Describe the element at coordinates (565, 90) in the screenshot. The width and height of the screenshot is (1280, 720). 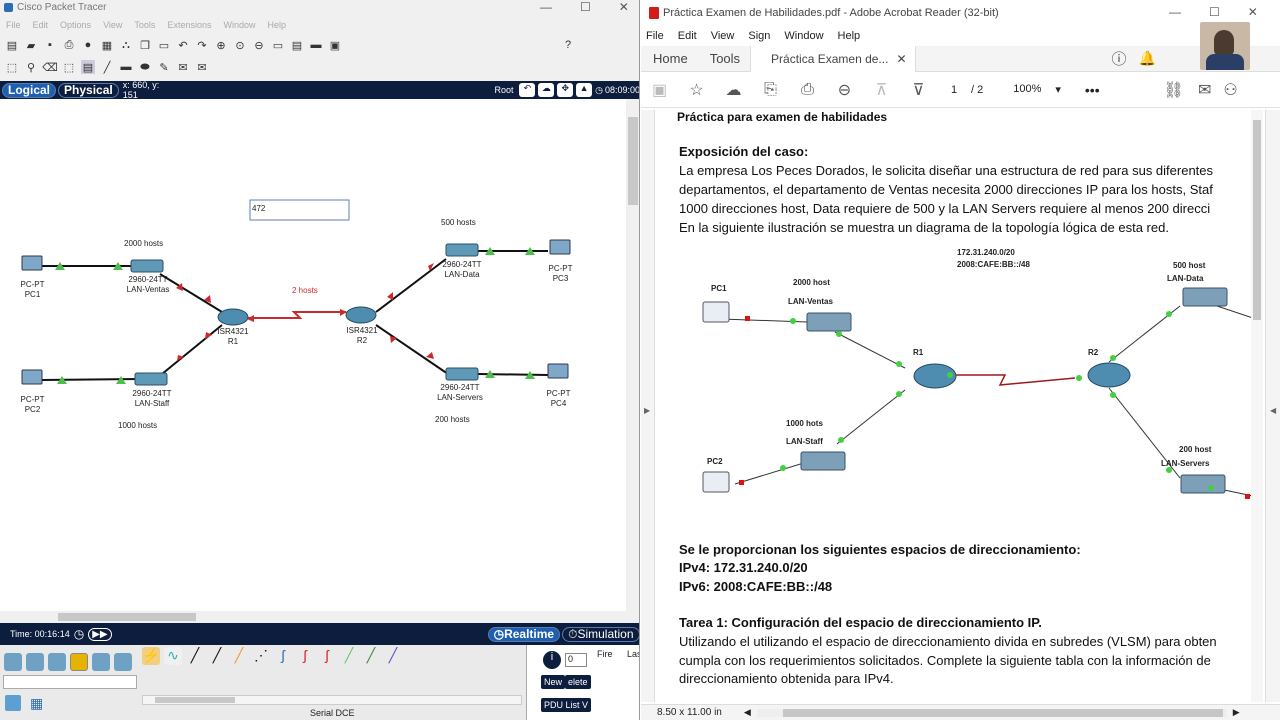
I see `move-icon: ✥` at that location.